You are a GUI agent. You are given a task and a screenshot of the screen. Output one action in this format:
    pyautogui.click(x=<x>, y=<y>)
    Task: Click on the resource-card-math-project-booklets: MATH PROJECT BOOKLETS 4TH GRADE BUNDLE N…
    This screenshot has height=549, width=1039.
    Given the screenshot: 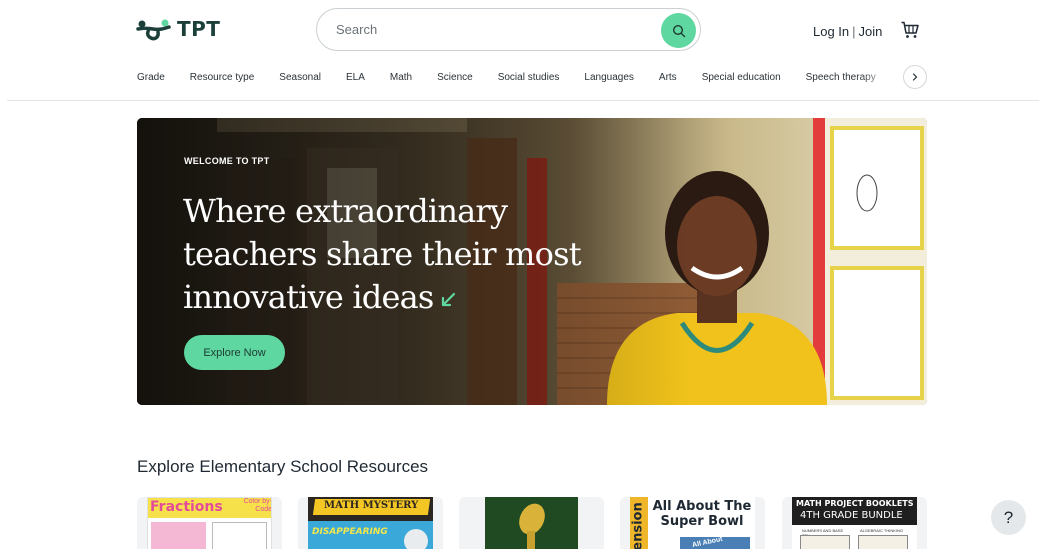 What is the action you would take?
    pyautogui.click(x=854, y=523)
    